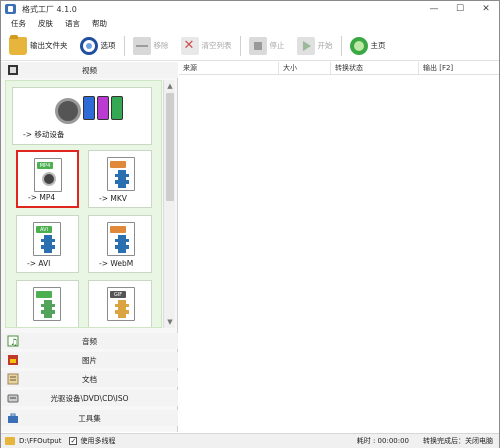 The image size is (500, 448). I want to click on toolbar: 输出文件夹 选项 移除 清空列表 停止 开始 主页, so click(250, 46).